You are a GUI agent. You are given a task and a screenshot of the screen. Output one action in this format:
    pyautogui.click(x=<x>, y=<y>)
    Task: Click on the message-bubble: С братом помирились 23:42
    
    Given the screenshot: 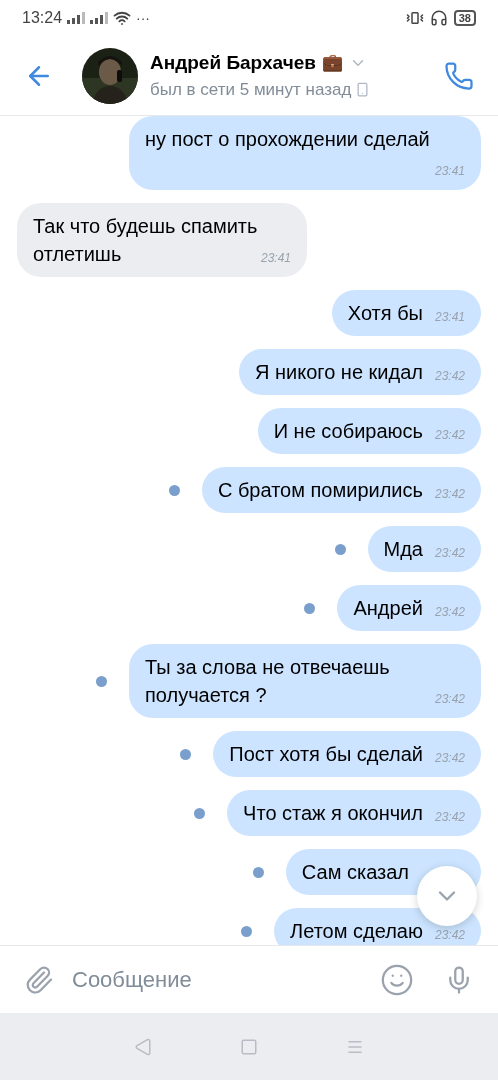 What is the action you would take?
    pyautogui.click(x=341, y=490)
    